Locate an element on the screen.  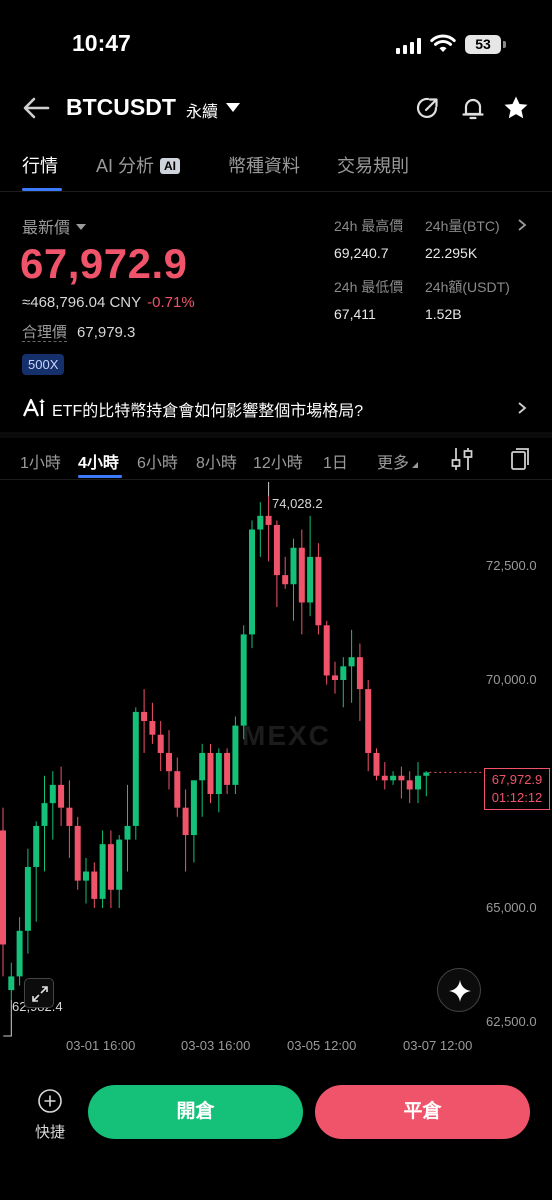
fullscreen-button is located at coordinates (39, 993).